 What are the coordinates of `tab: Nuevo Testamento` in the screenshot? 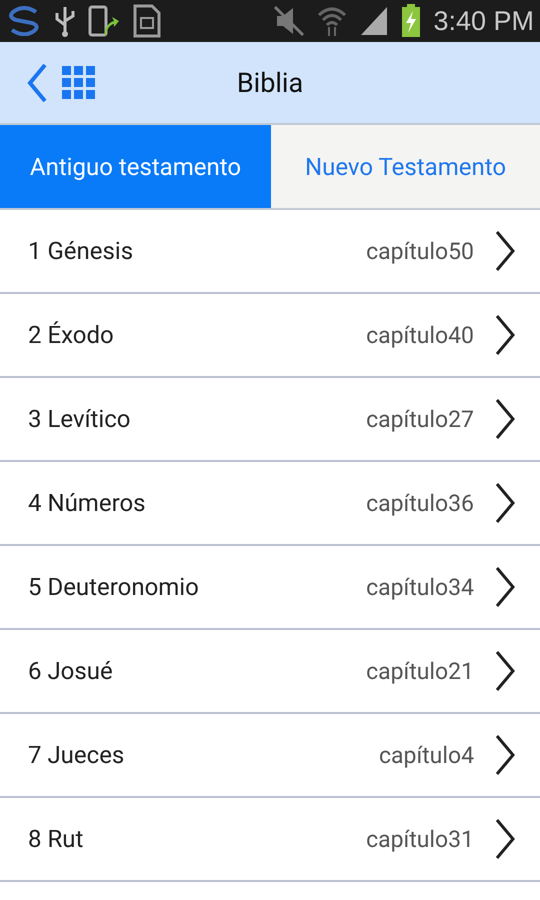 It's located at (405, 166).